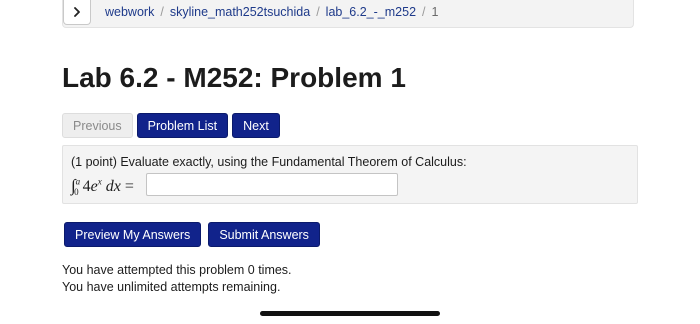 This screenshot has width=700, height=324. Describe the element at coordinates (371, 12) in the screenshot. I see `breadcrumb-link-set: lab_6.2_-_m252` at that location.